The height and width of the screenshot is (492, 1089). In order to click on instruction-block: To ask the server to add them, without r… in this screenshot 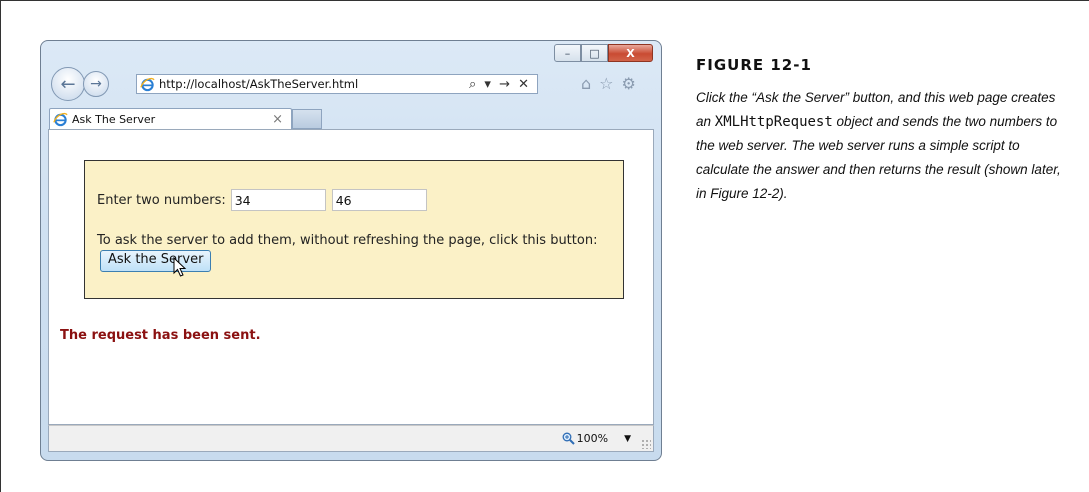, I will do `click(357, 254)`.